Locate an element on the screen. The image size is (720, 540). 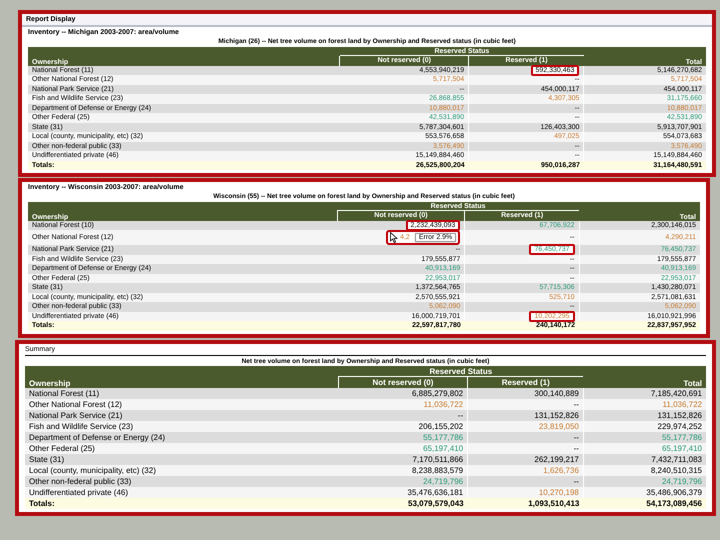
total-cell: 54,173,089,456 is located at coordinates (674, 503).